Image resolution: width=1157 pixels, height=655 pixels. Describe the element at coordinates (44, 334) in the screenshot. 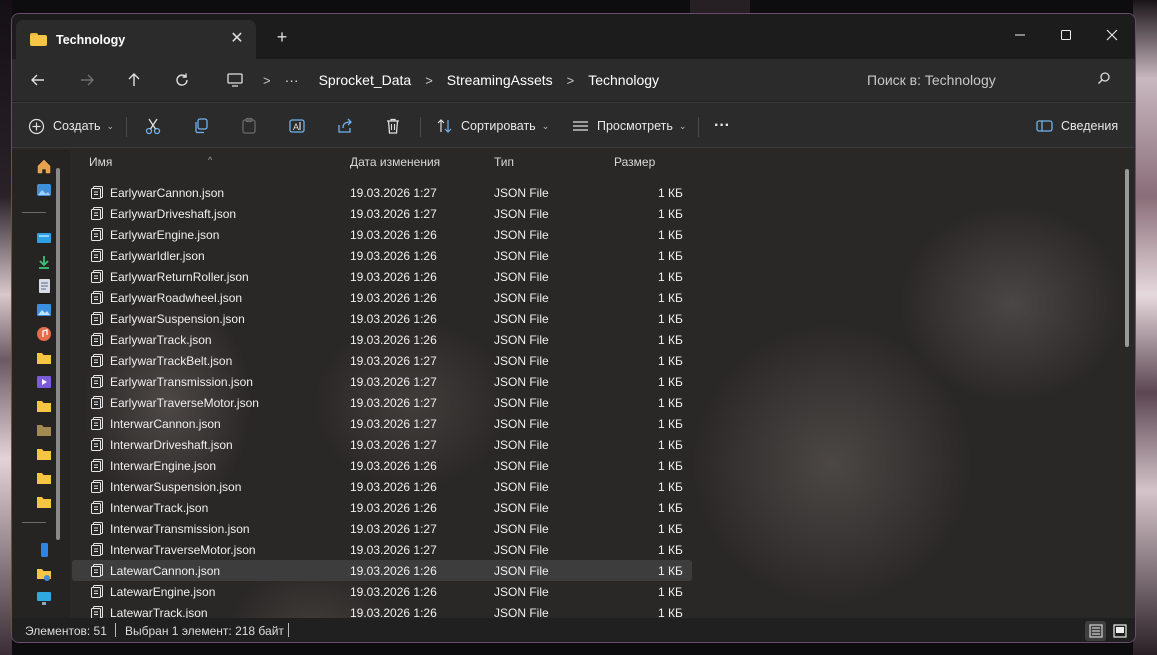

I see `music-icon` at that location.